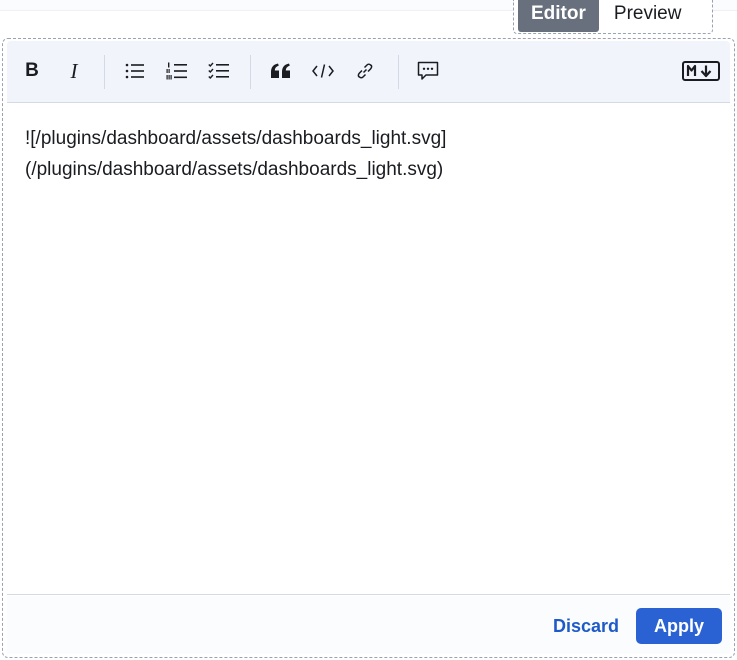 The width and height of the screenshot is (737, 660). I want to click on code-button, so click(323, 71).